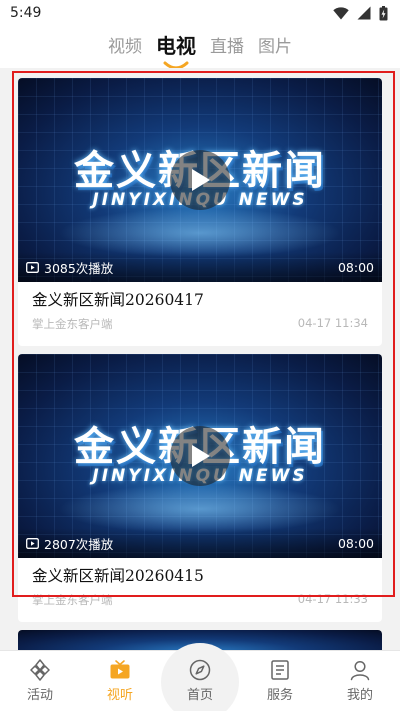 The image size is (400, 711). Describe the element at coordinates (200, 322) in the screenshot. I see `video-meta: 掌上金东客户端 04-17 11:34` at that location.